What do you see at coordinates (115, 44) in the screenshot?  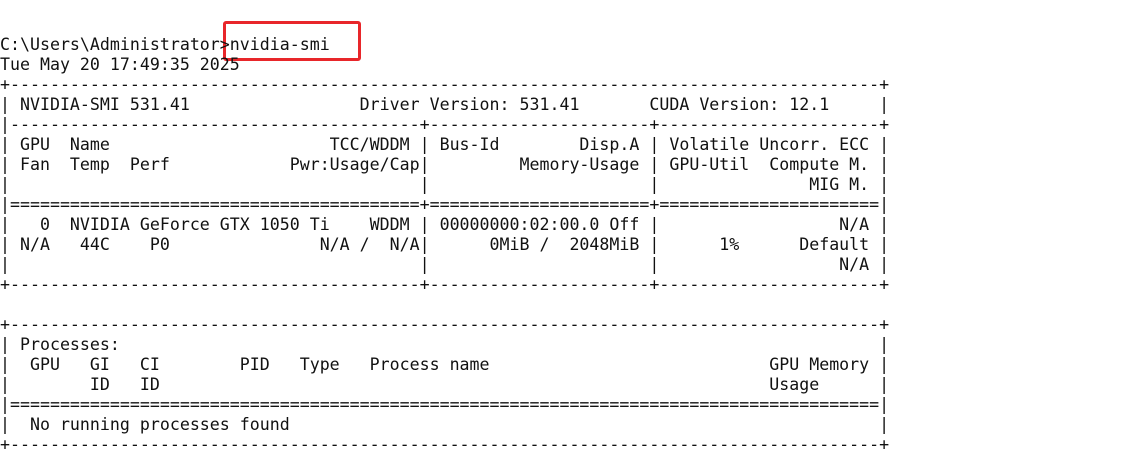 I see `prompt-path: C:\Users\Administrator>` at bounding box center [115, 44].